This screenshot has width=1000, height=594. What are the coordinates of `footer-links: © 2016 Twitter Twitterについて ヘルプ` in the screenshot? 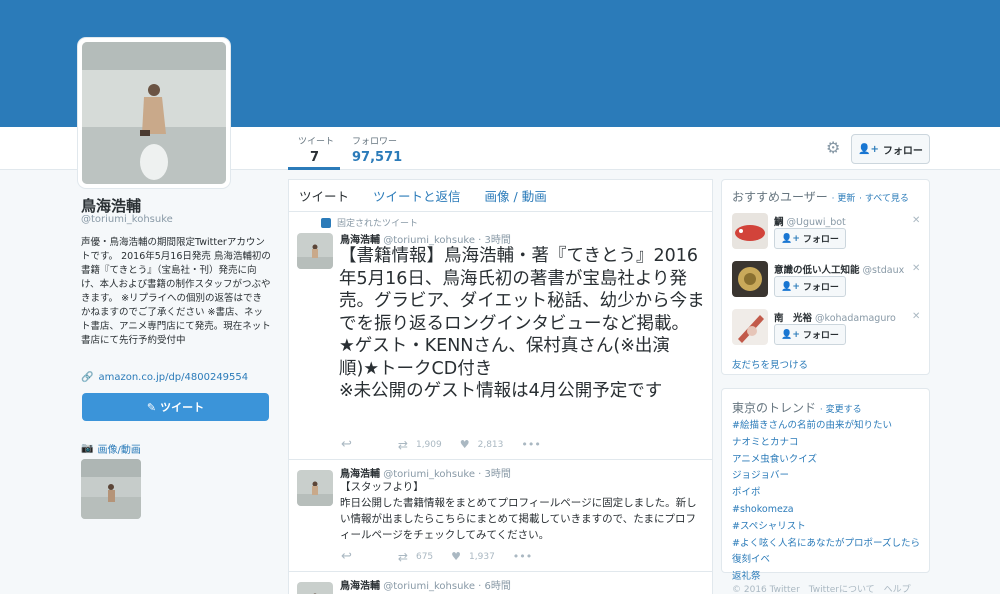 It's located at (821, 588).